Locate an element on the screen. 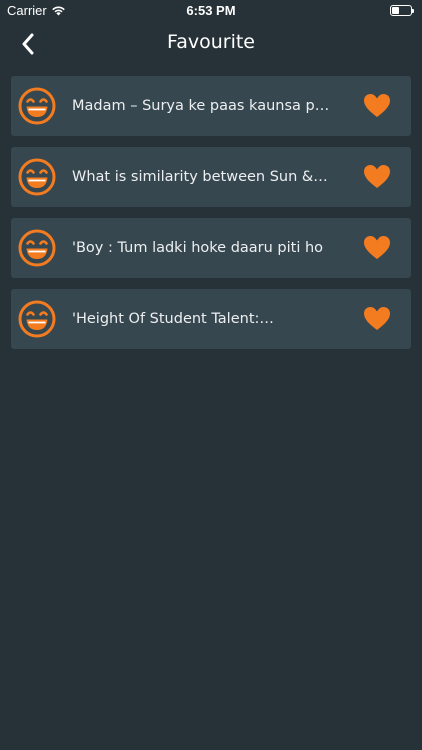  navigation-bar: Favourite is located at coordinates (211, 44).